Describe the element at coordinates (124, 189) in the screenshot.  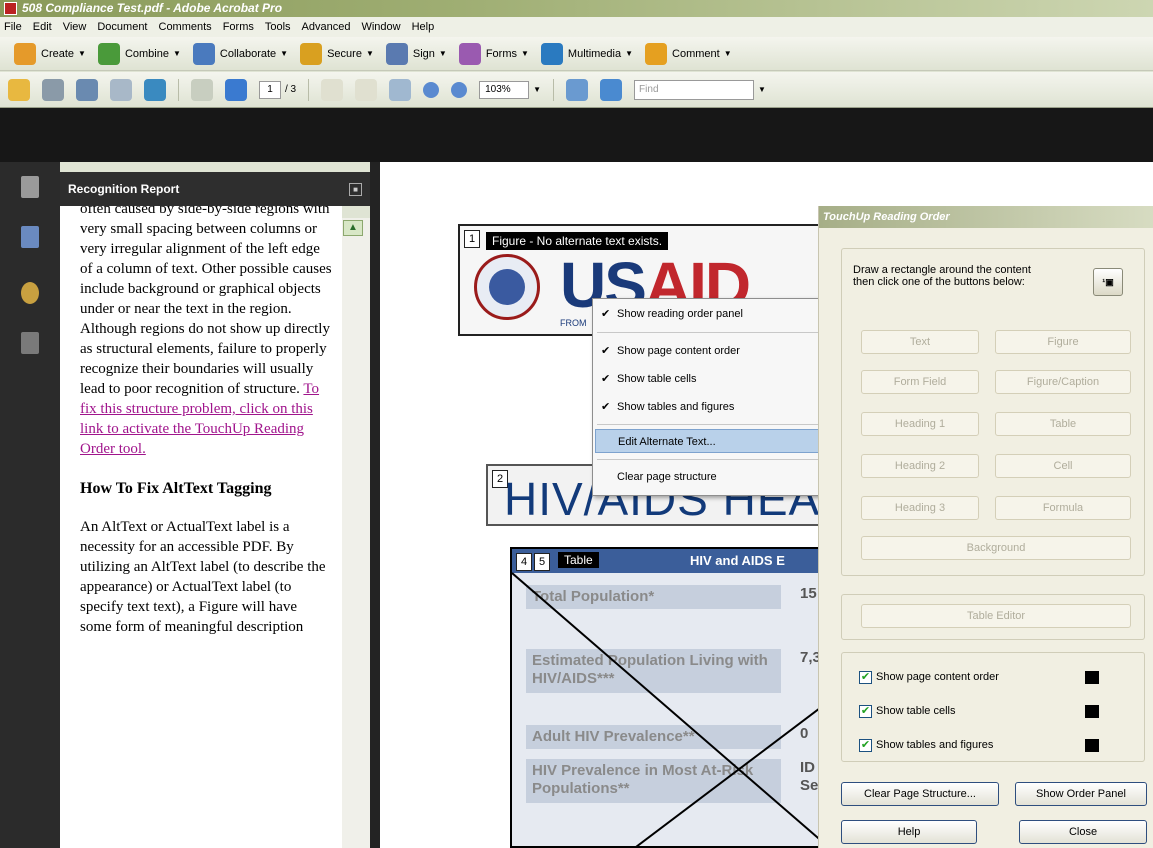
I see `panel-title: Recognition Report` at that location.